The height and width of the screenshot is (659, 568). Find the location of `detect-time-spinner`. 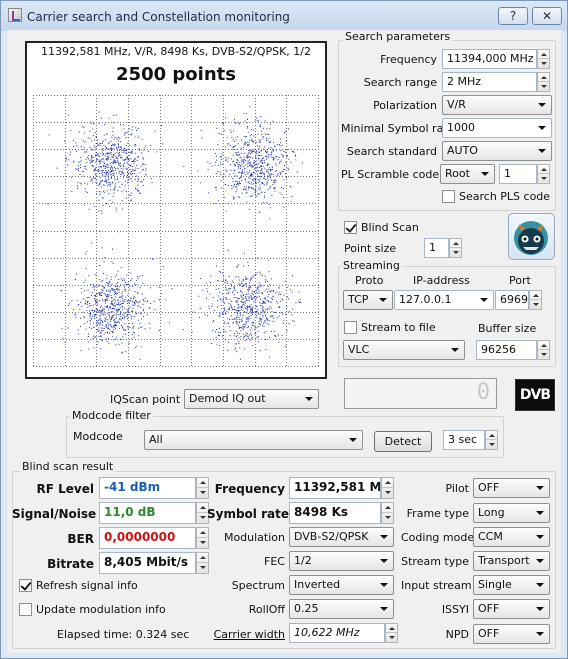

detect-time-spinner is located at coordinates (491, 440).